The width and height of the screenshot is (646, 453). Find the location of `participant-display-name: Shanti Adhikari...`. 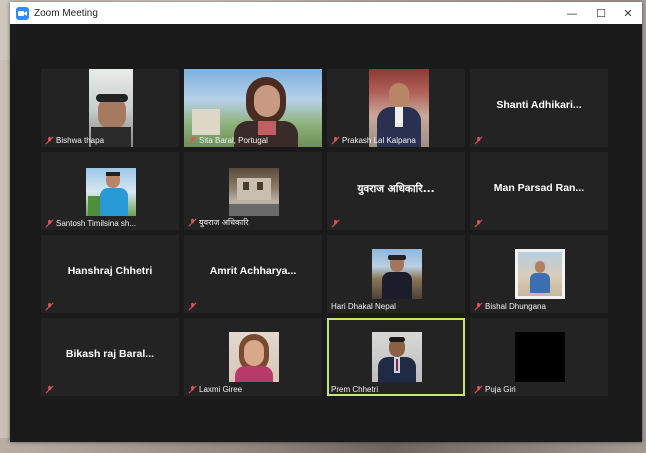

participant-display-name: Shanti Adhikari... is located at coordinates (539, 105).